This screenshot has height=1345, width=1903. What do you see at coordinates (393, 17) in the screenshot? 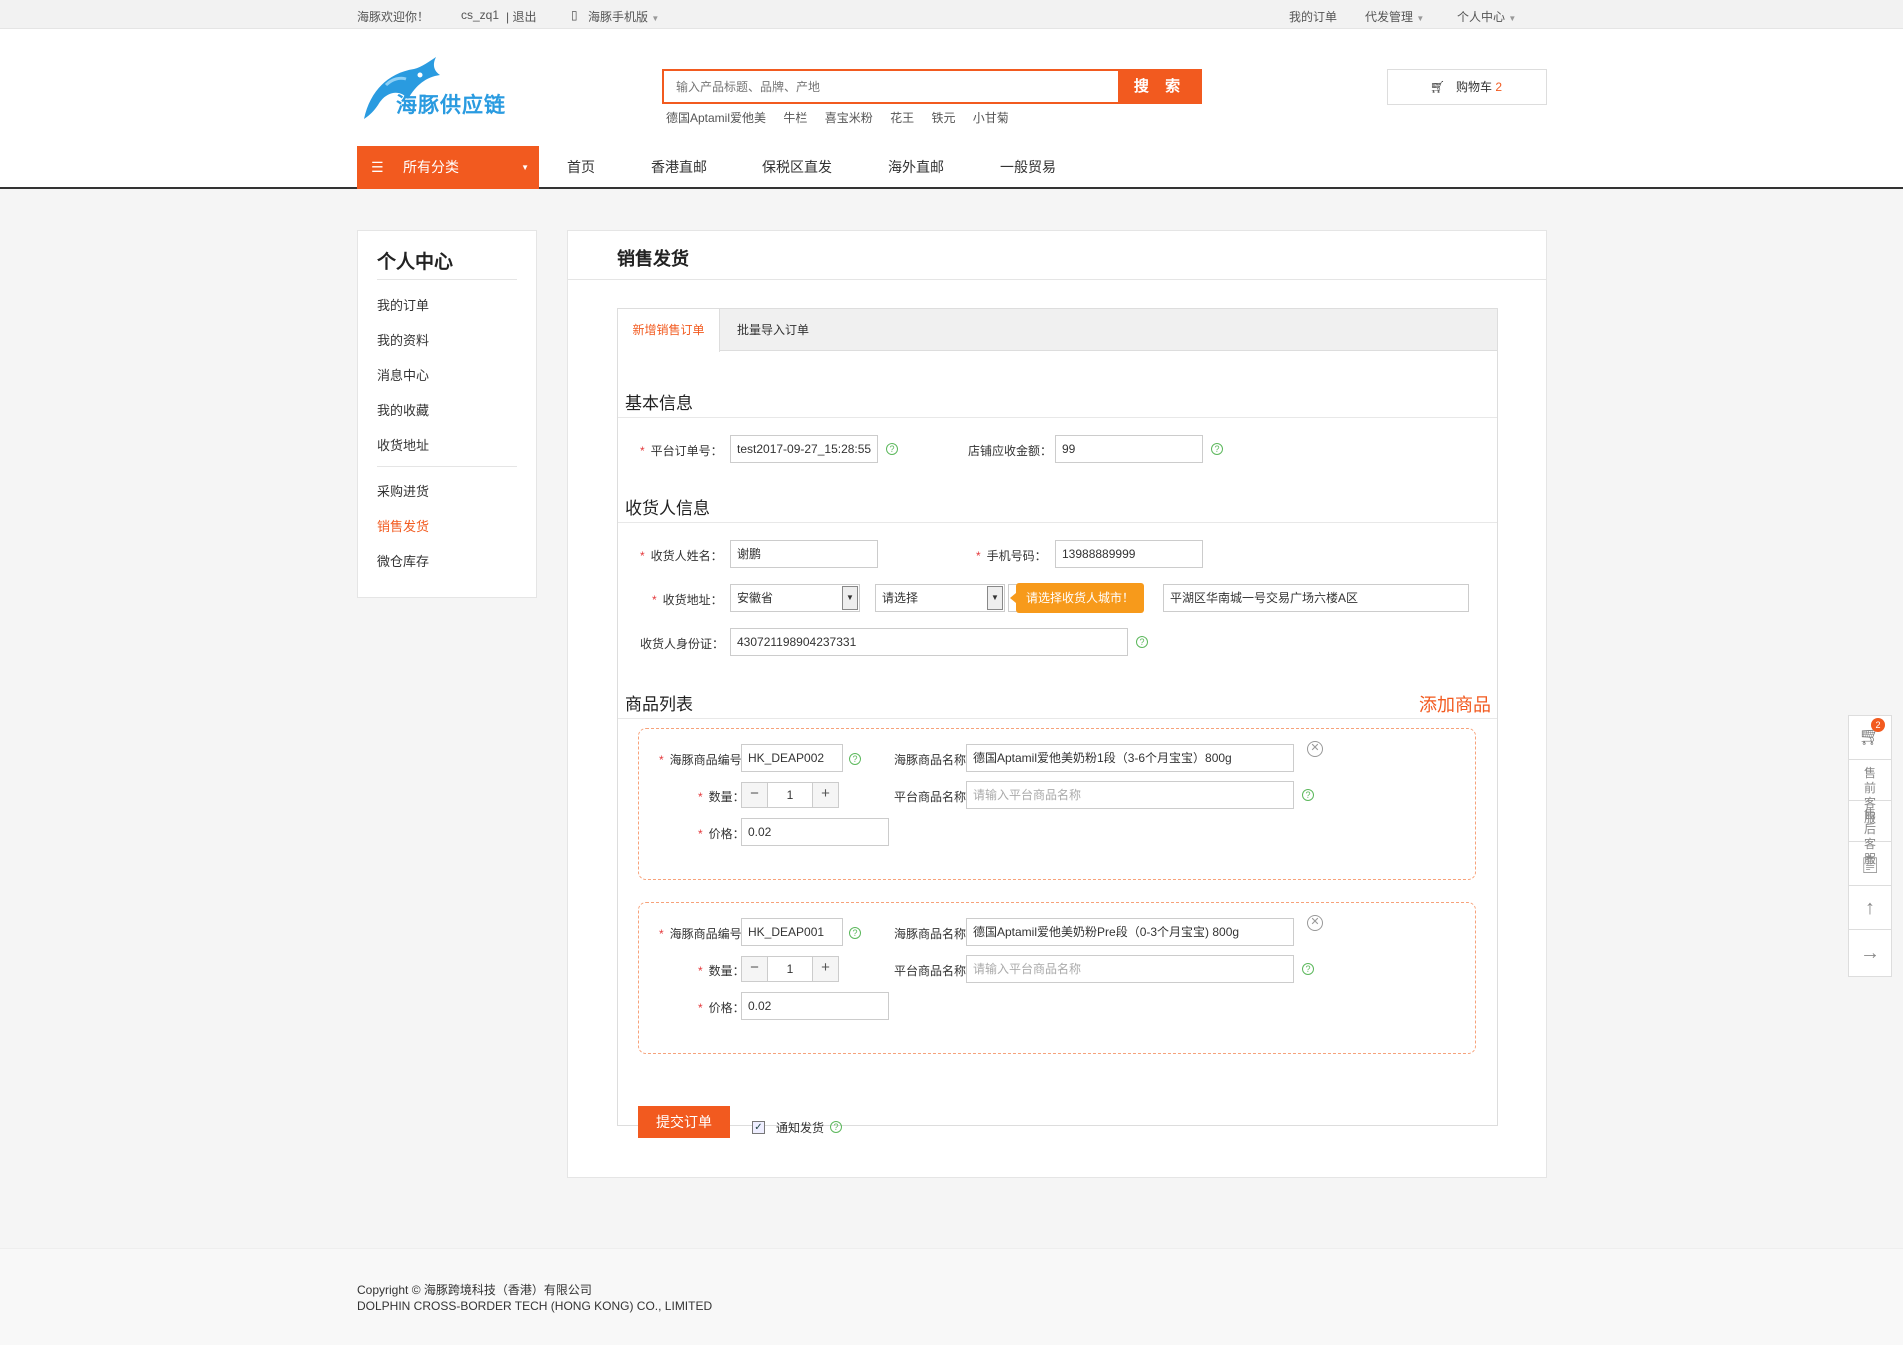
I see `welcome-text: 海豚欢迎你！` at bounding box center [393, 17].